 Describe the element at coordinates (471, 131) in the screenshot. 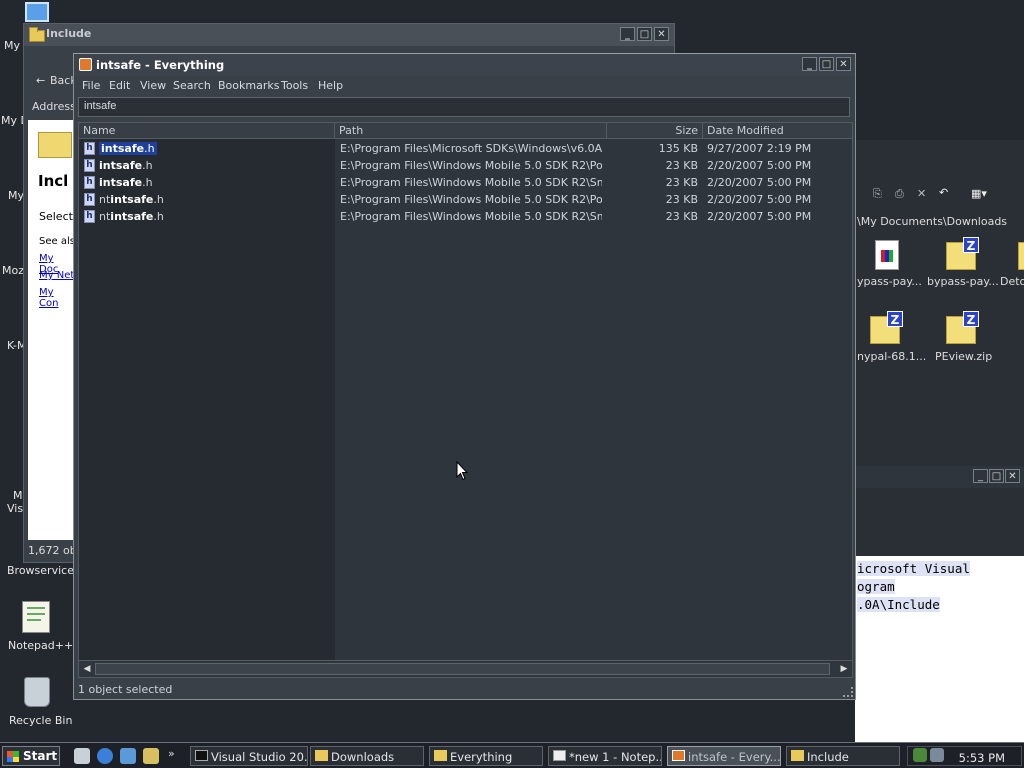

I see `column-header-path: Path` at that location.